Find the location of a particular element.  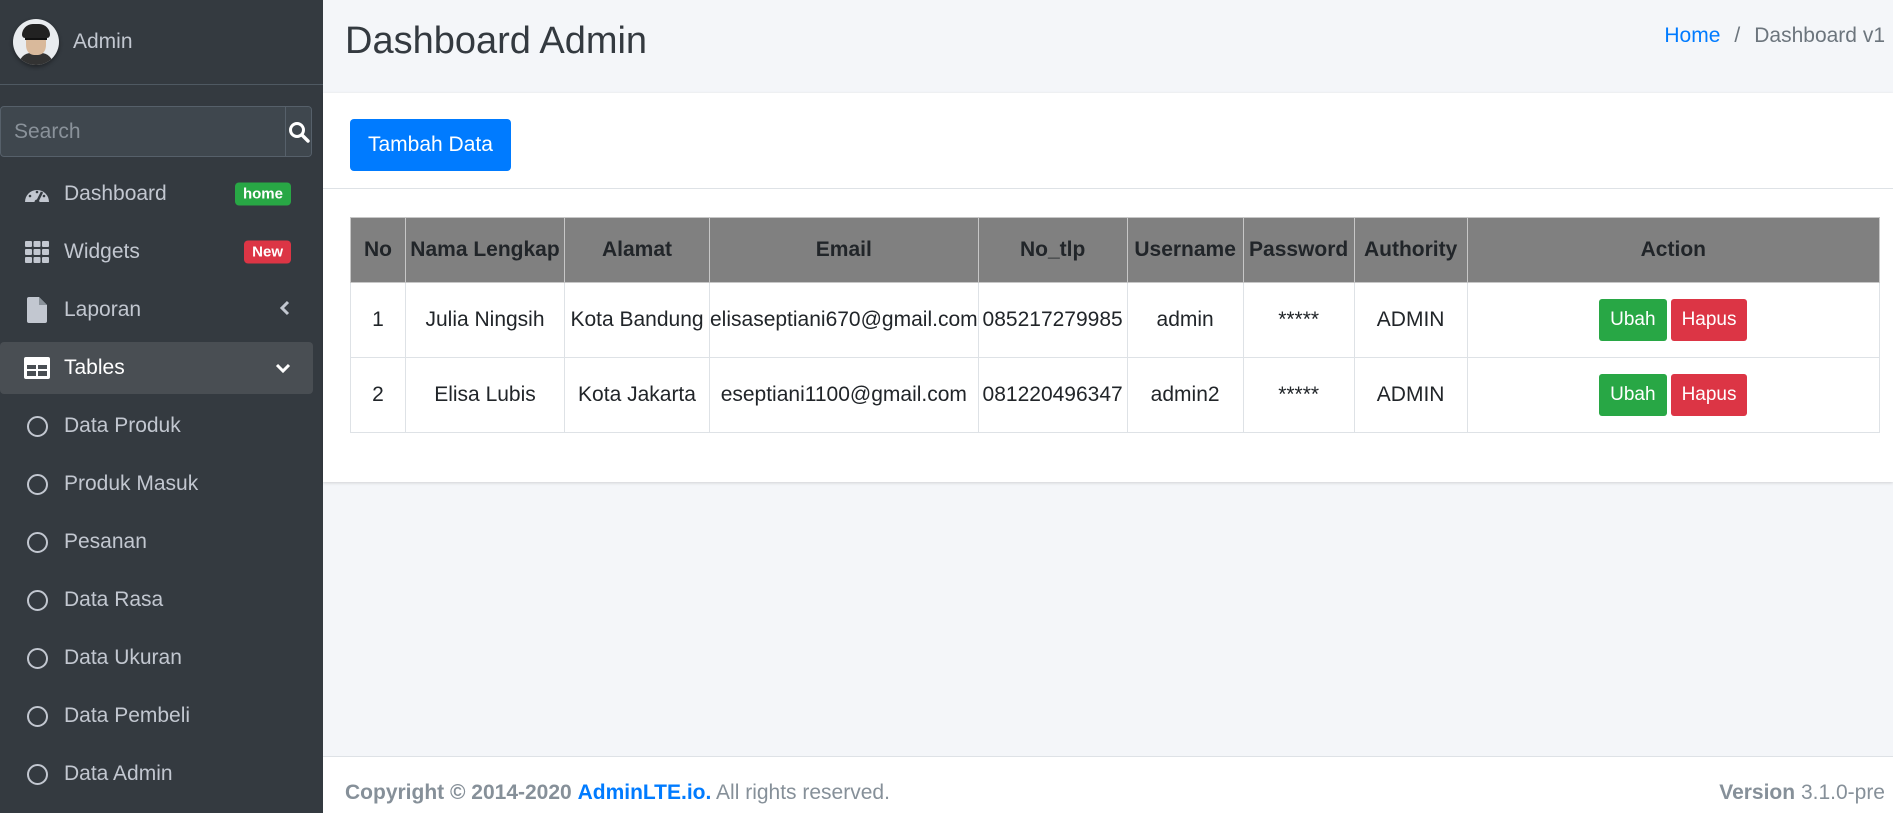

sidebar-item-label: Data Ukuran is located at coordinates (123, 657).